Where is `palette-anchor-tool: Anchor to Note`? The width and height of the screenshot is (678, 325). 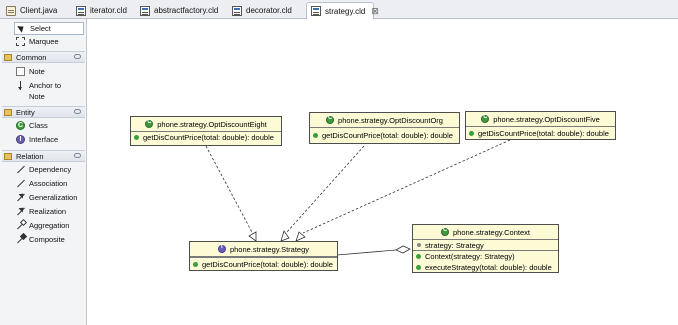
palette-anchor-tool: Anchor to Note is located at coordinates (38, 92).